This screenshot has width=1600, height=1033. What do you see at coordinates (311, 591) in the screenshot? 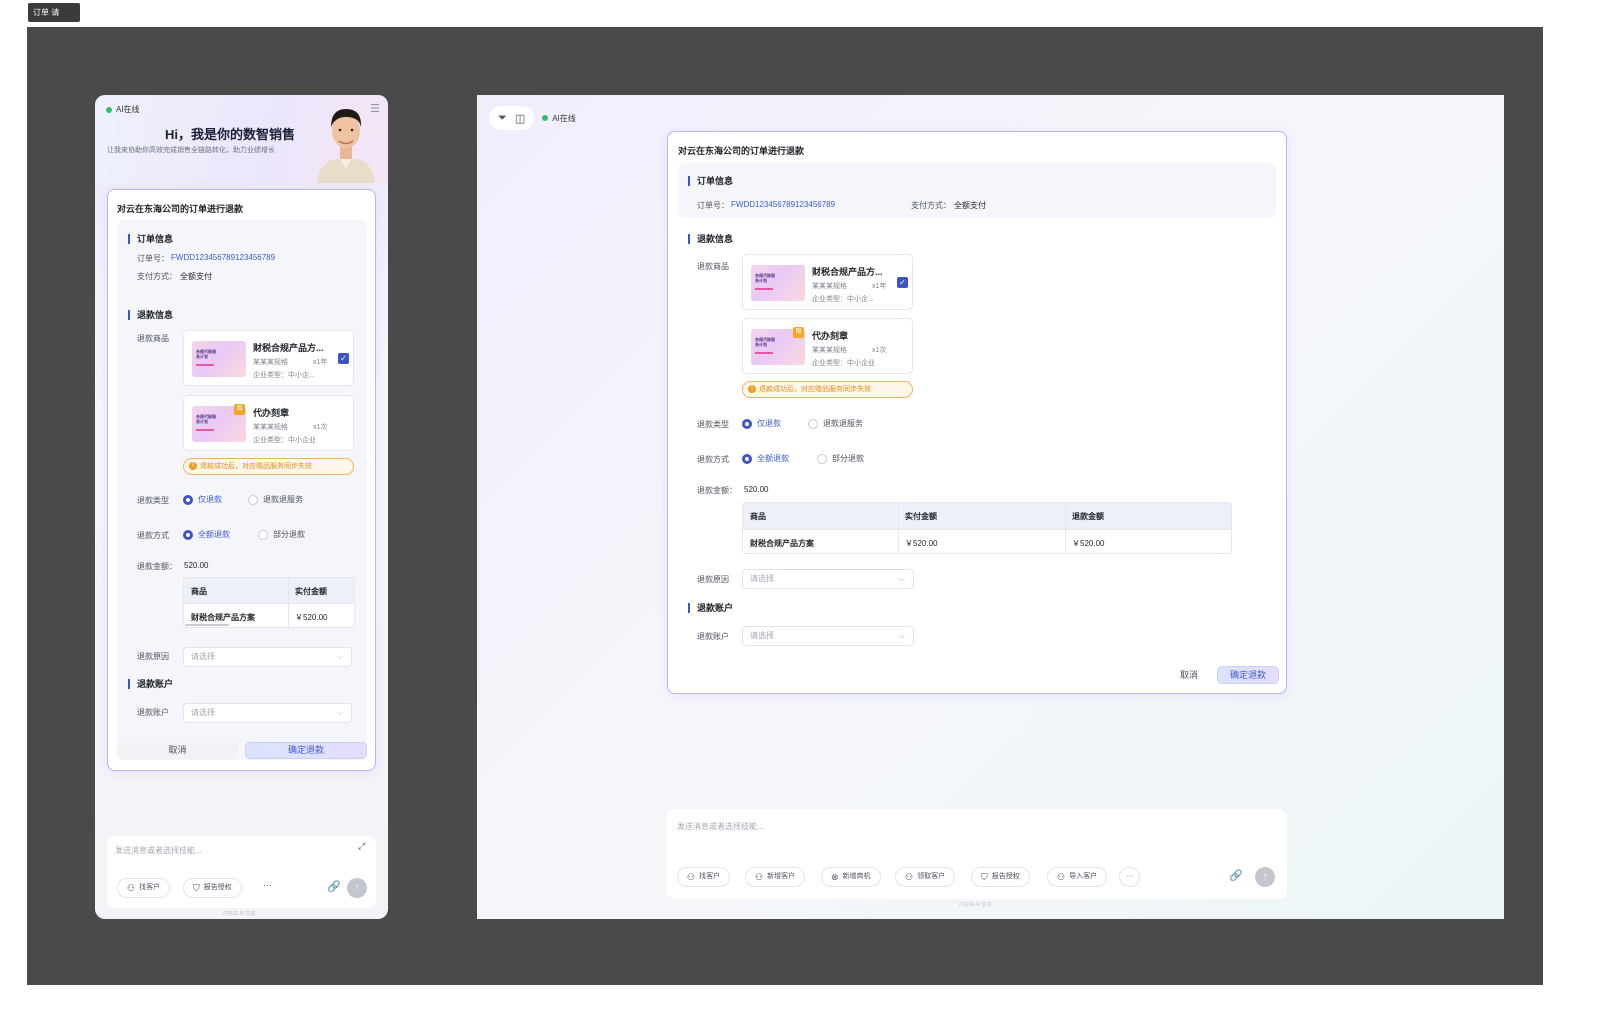
I see `table-header: 实付金额` at bounding box center [311, 591].